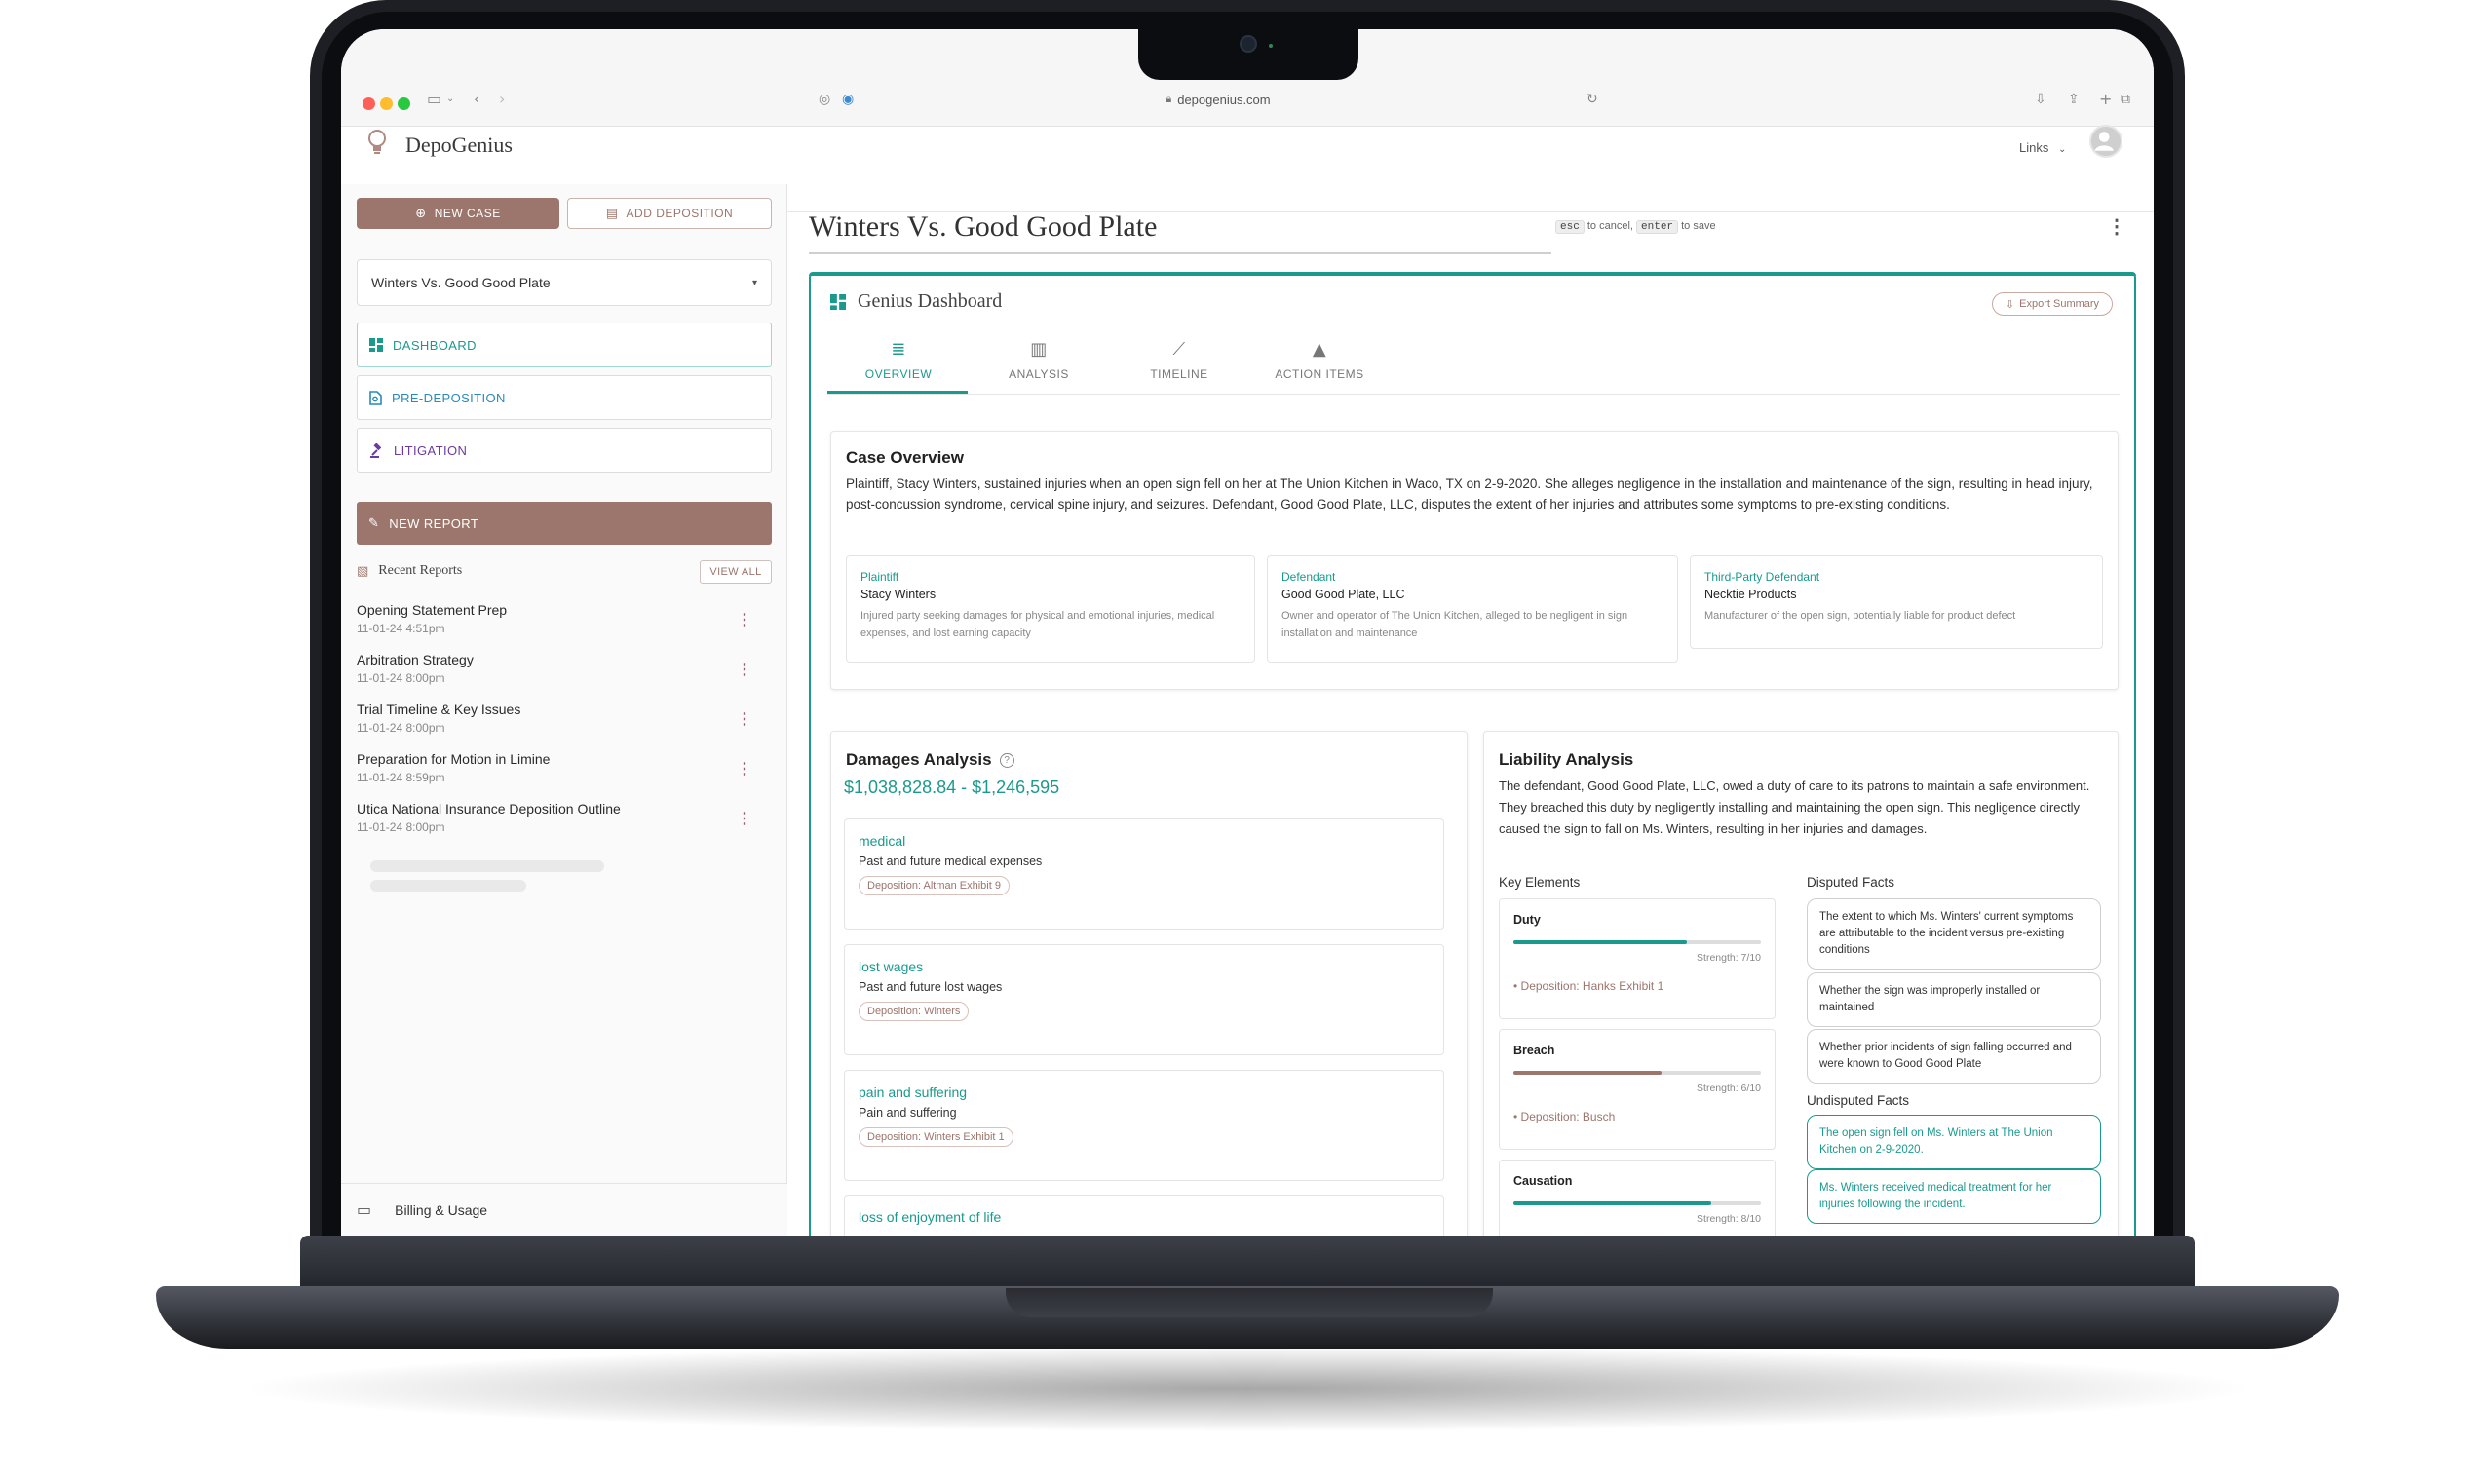 Image resolution: width=2485 pixels, height=1484 pixels. Describe the element at coordinates (936, 1137) in the screenshot. I see `source-chip: Deposition: Winters Exhibit 1` at that location.